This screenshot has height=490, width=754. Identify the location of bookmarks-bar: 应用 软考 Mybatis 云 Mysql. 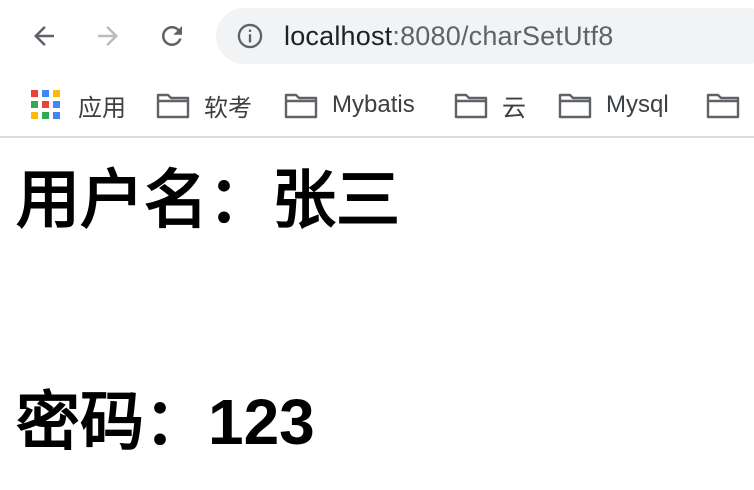
(377, 106).